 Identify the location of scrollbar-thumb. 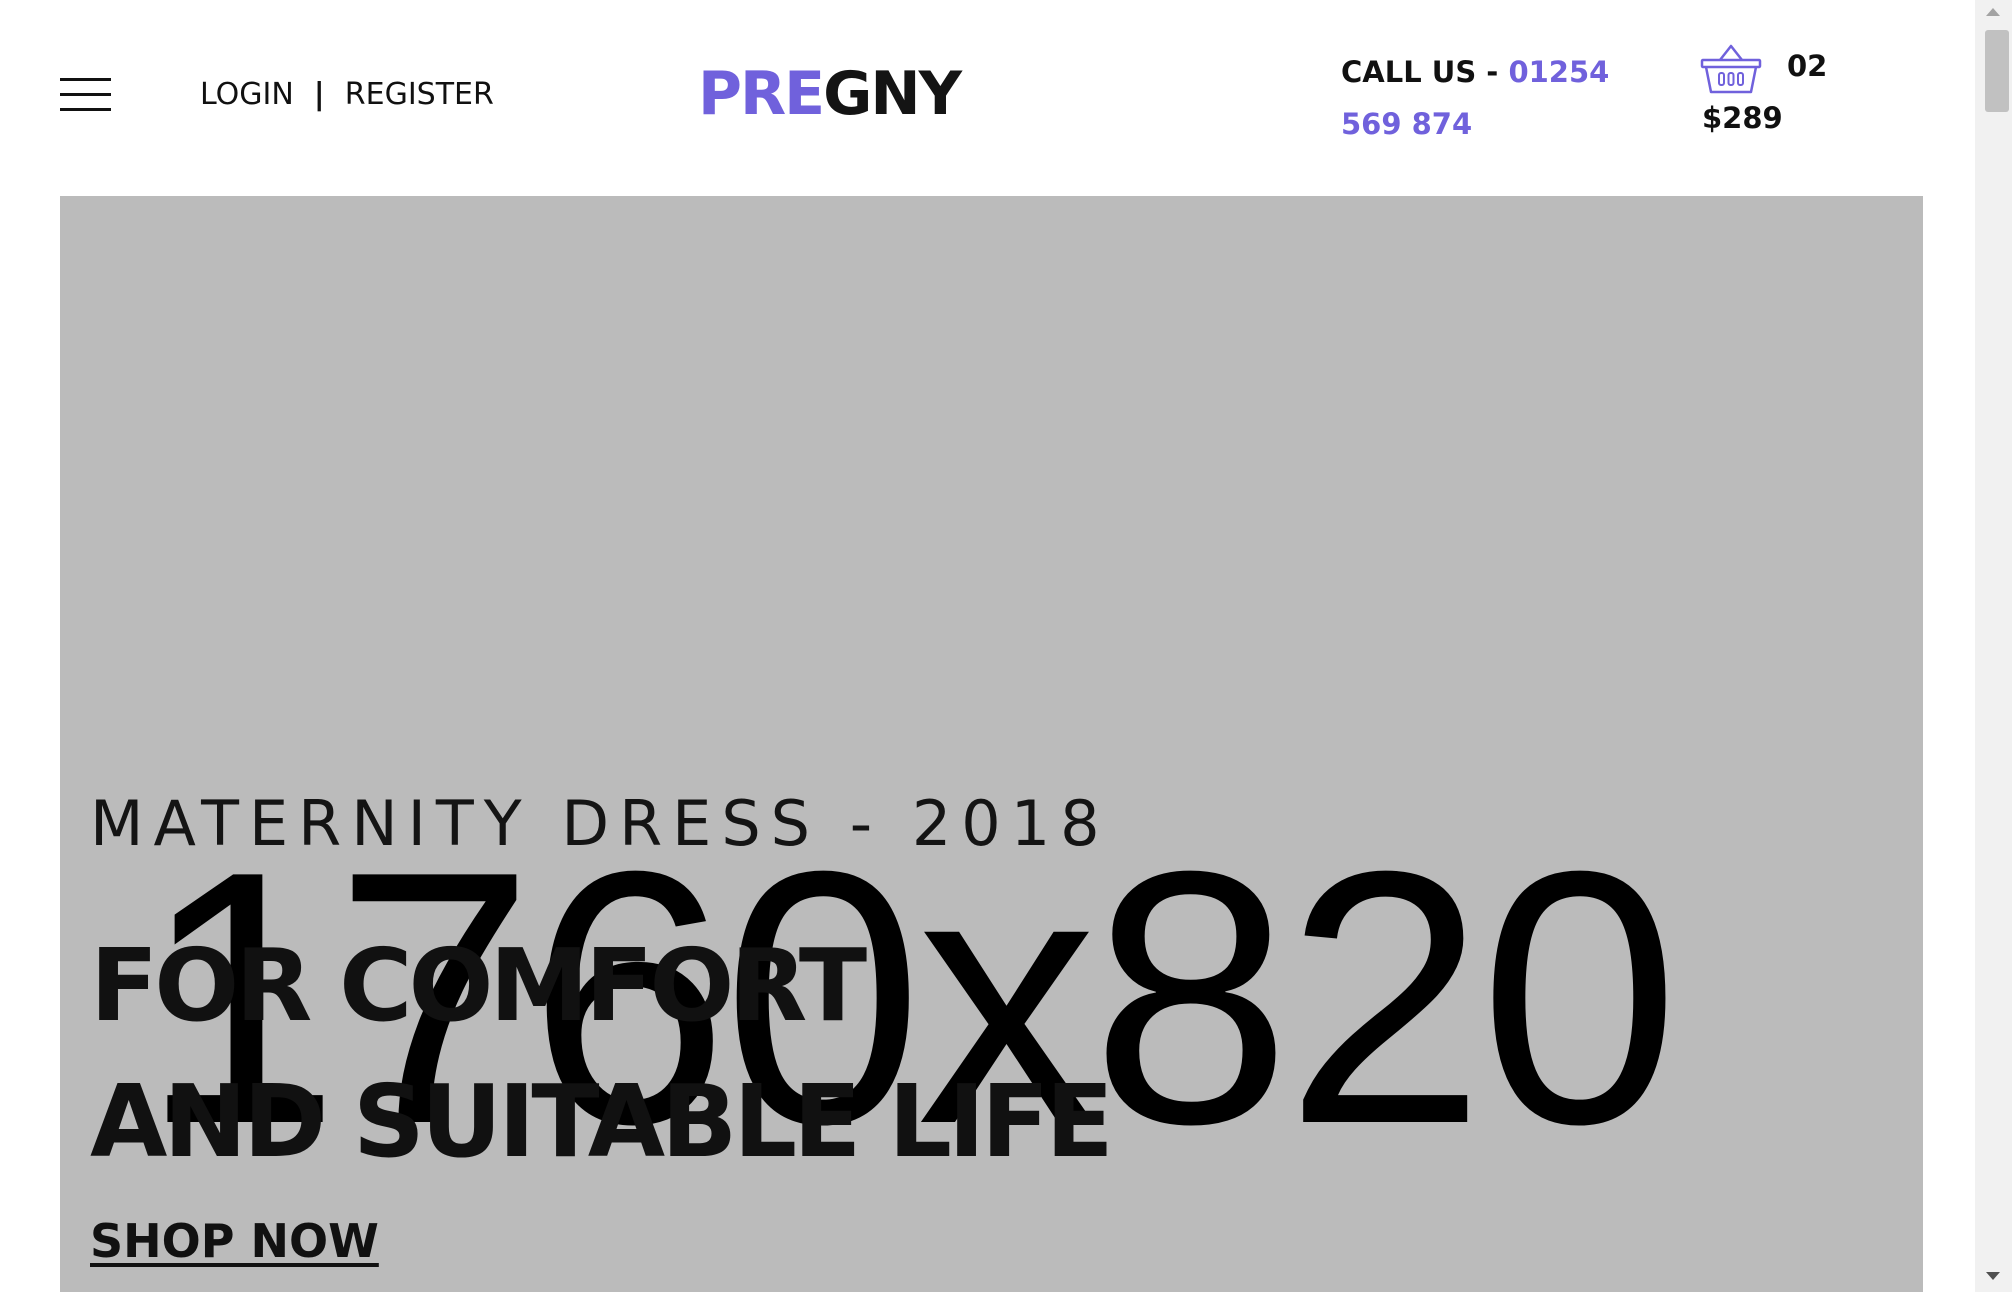
(1997, 71).